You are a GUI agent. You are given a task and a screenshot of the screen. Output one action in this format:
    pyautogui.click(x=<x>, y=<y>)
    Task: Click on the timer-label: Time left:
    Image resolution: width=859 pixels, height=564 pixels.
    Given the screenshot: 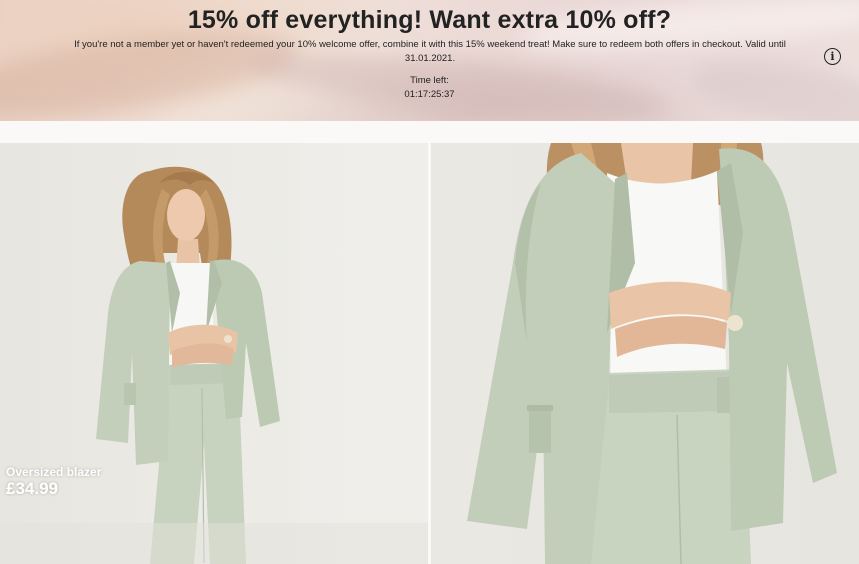 What is the action you would take?
    pyautogui.click(x=429, y=80)
    